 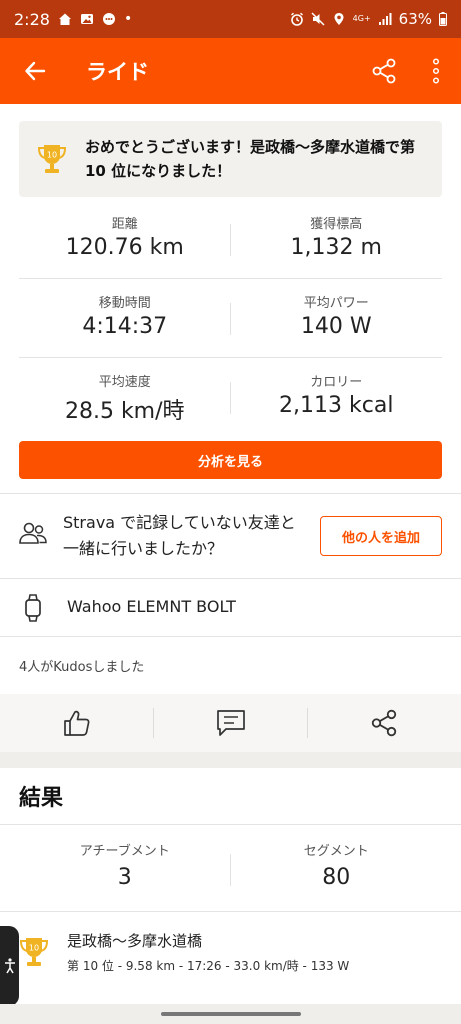 What do you see at coordinates (117, 72) in the screenshot?
I see `page-title: ライド` at bounding box center [117, 72].